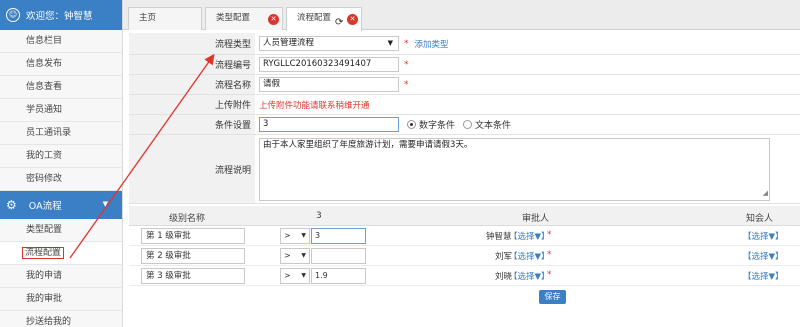 This screenshot has height=327, width=800. Describe the element at coordinates (329, 124) in the screenshot. I see `condition-input: 3` at that location.